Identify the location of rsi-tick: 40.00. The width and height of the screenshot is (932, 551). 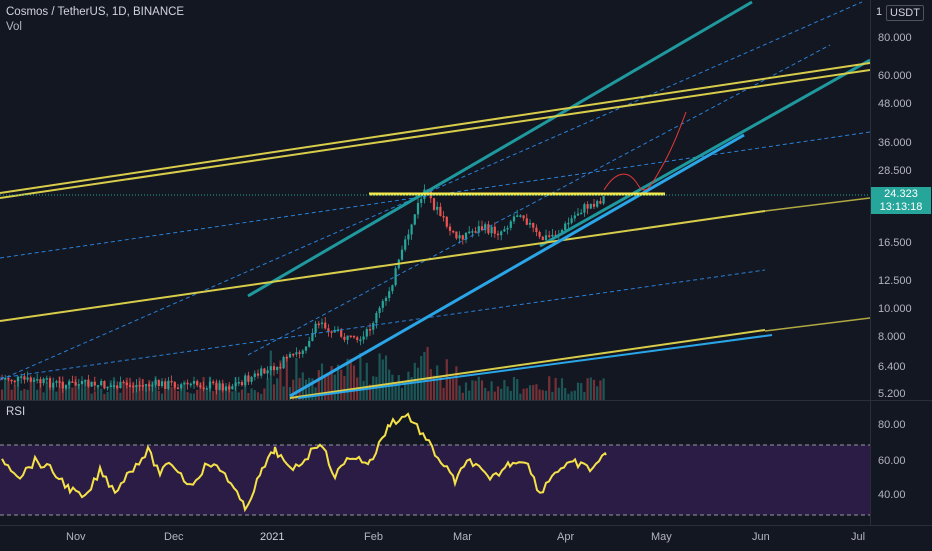
(892, 495).